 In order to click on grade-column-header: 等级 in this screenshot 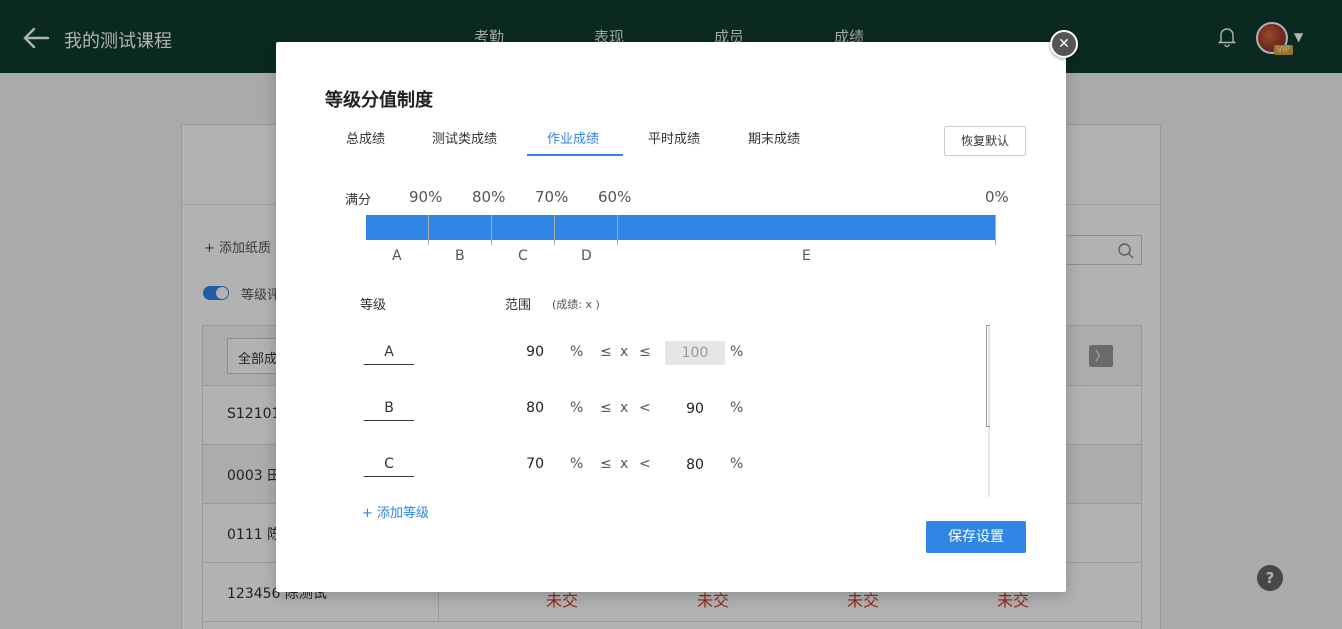, I will do `click(373, 305)`.